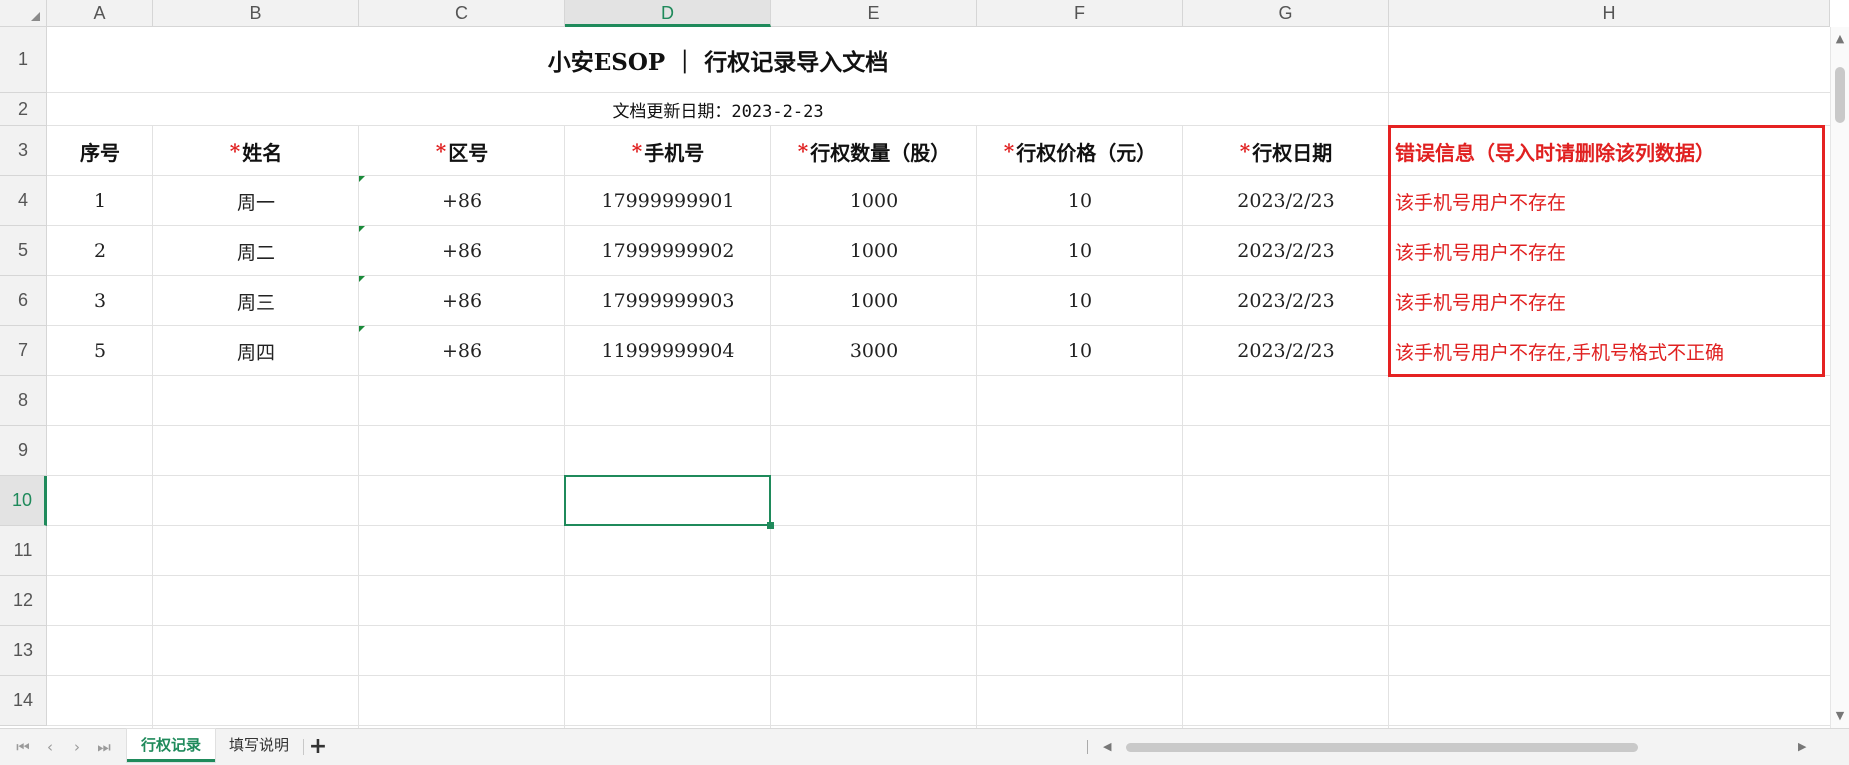 Image resolution: width=1849 pixels, height=765 pixels. I want to click on add-sheet-button: +, so click(318, 747).